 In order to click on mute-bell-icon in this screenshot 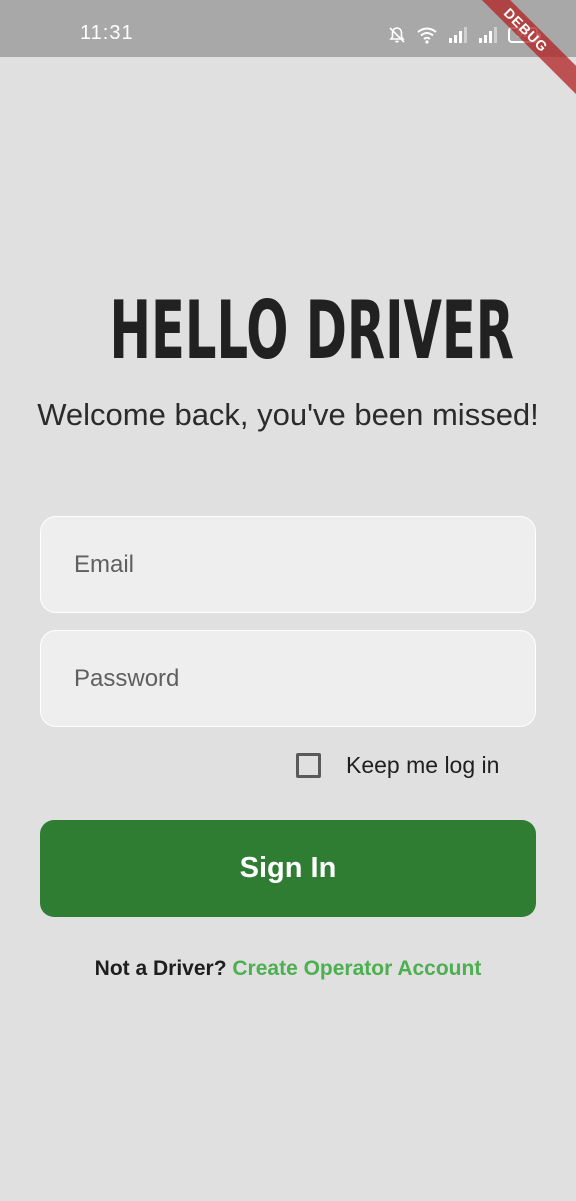, I will do `click(397, 35)`.